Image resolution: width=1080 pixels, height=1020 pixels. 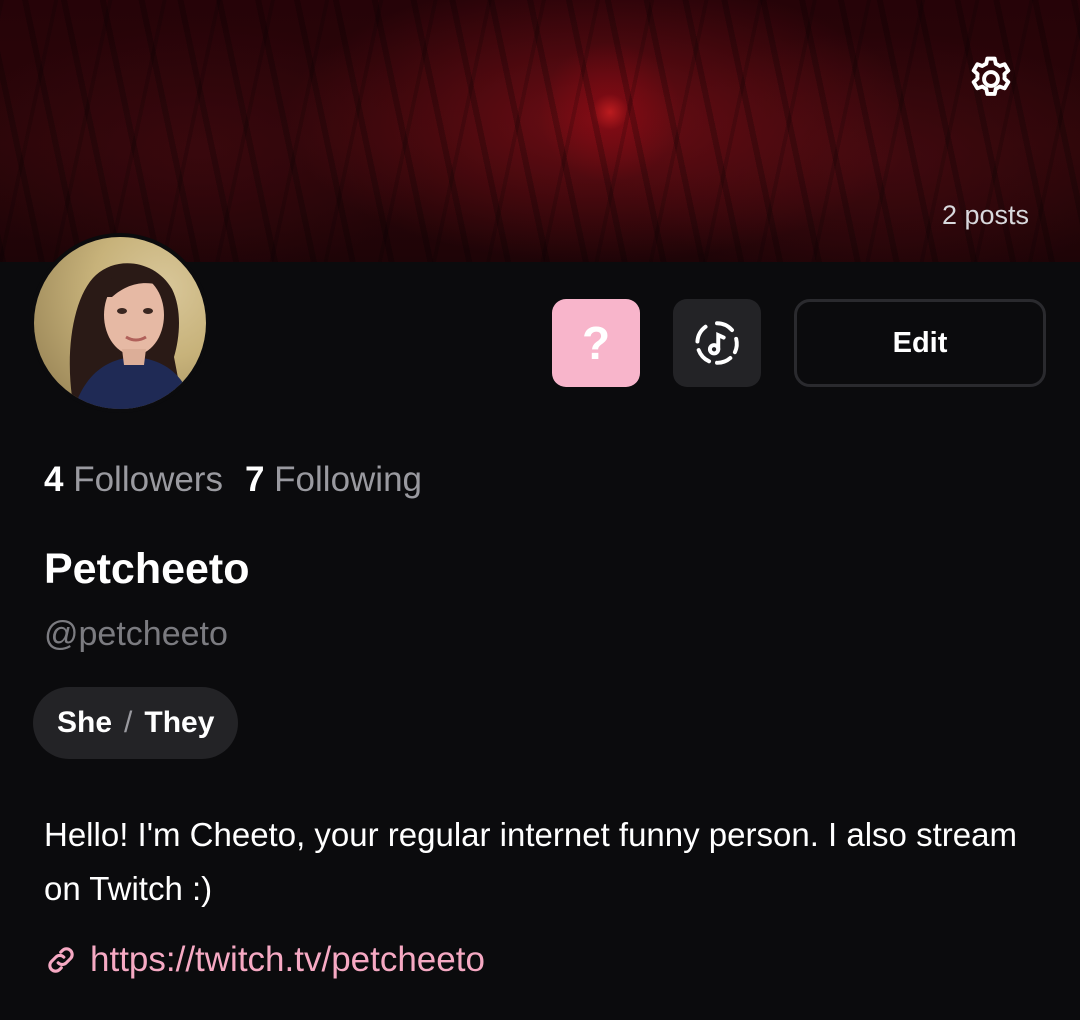 I want to click on following-stat: 7 Following, so click(x=333, y=480).